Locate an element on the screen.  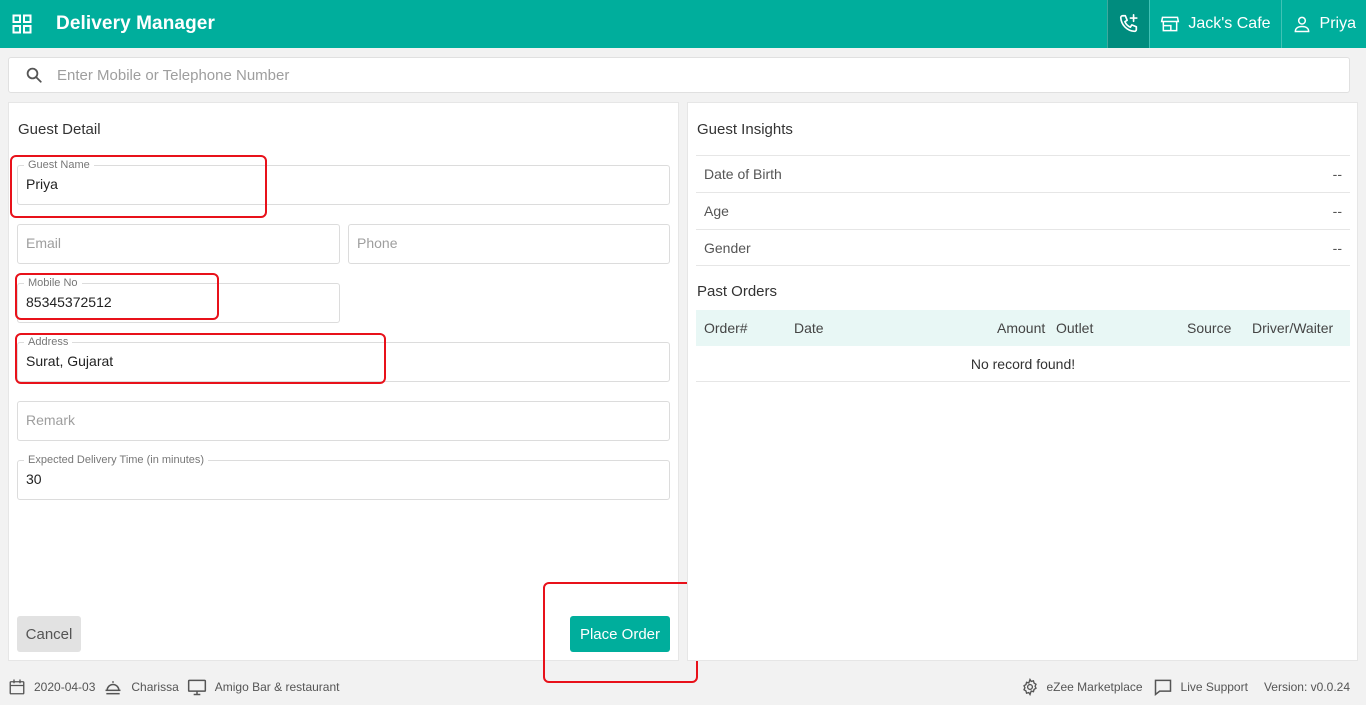
phone-add-icon is located at coordinates (1128, 23).